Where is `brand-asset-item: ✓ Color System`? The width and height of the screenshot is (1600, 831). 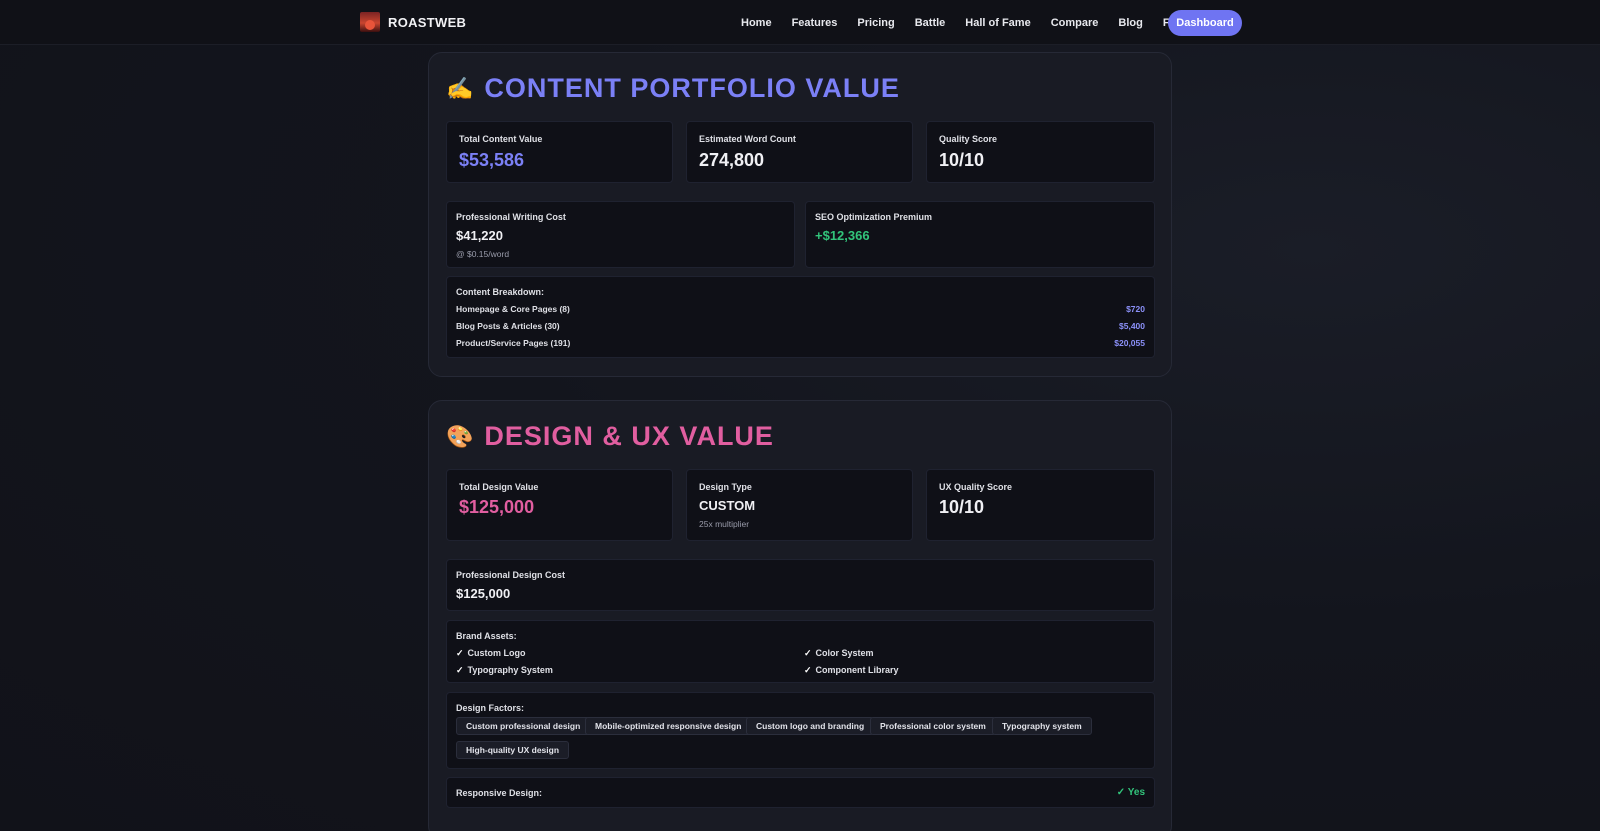
brand-asset-item: ✓ Color System is located at coordinates (839, 653).